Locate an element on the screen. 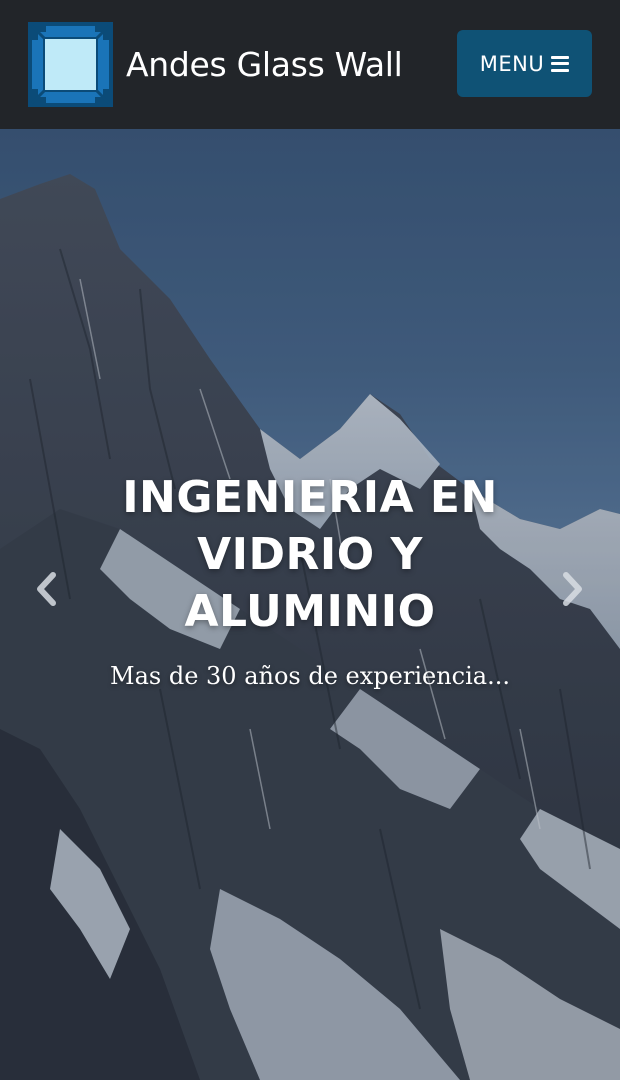 This screenshot has height=1080, width=620. brand-link: Andes Glass Wall is located at coordinates (214, 64).